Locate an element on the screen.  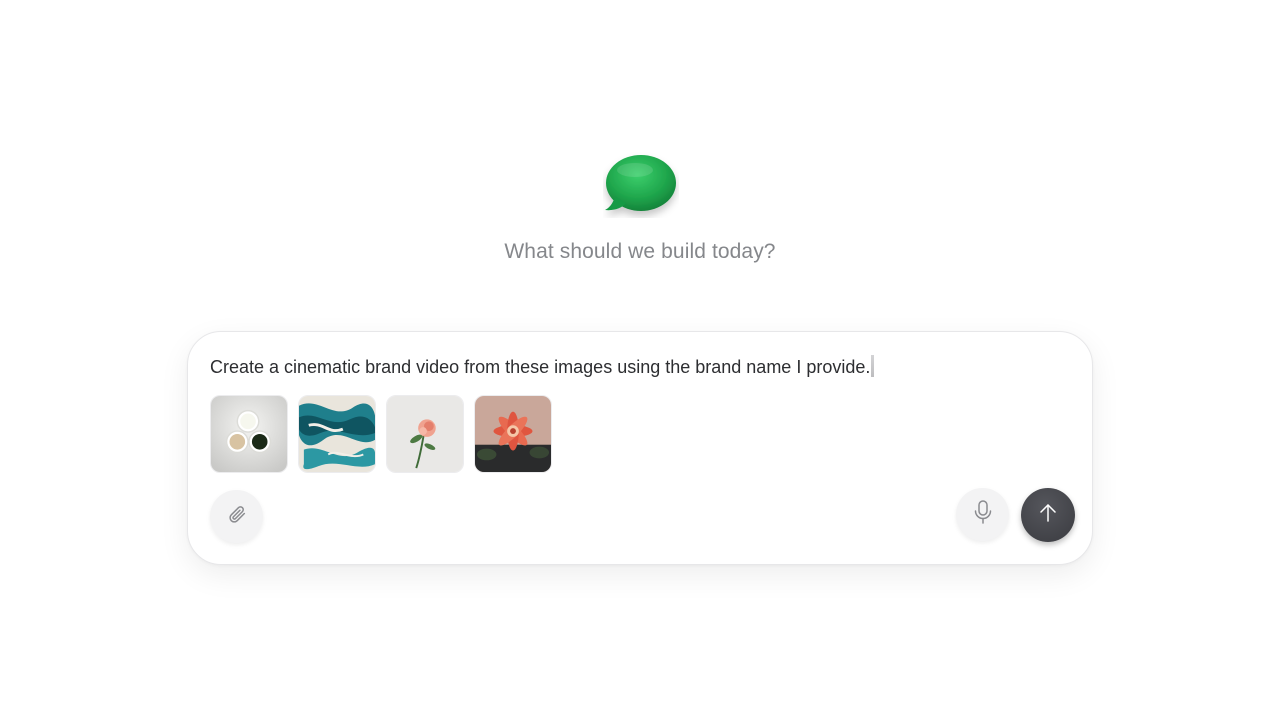
microphone-icon is located at coordinates (983, 514).